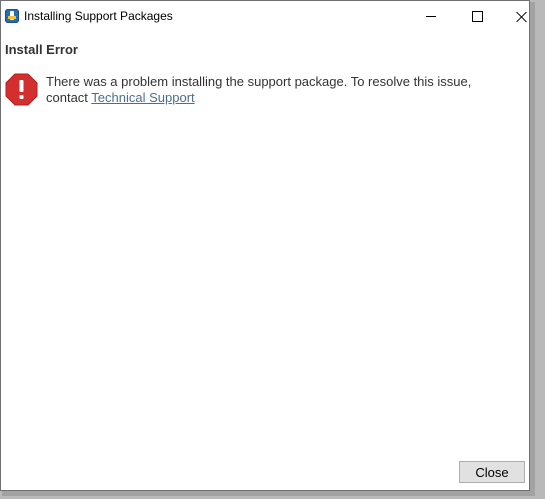 The image size is (545, 499). I want to click on title-bar: Installing Support Packages, so click(265, 16).